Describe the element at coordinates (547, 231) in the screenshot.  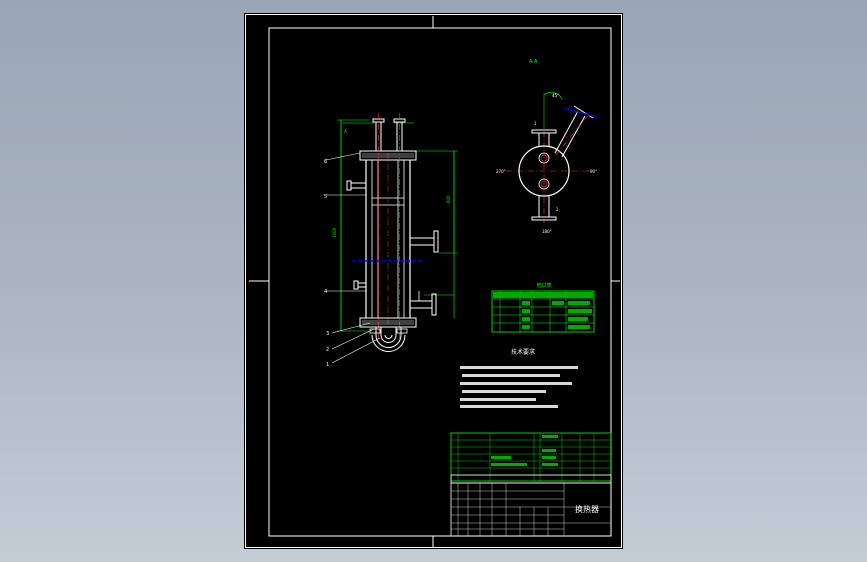
I see `svg-text: 180°` at that location.